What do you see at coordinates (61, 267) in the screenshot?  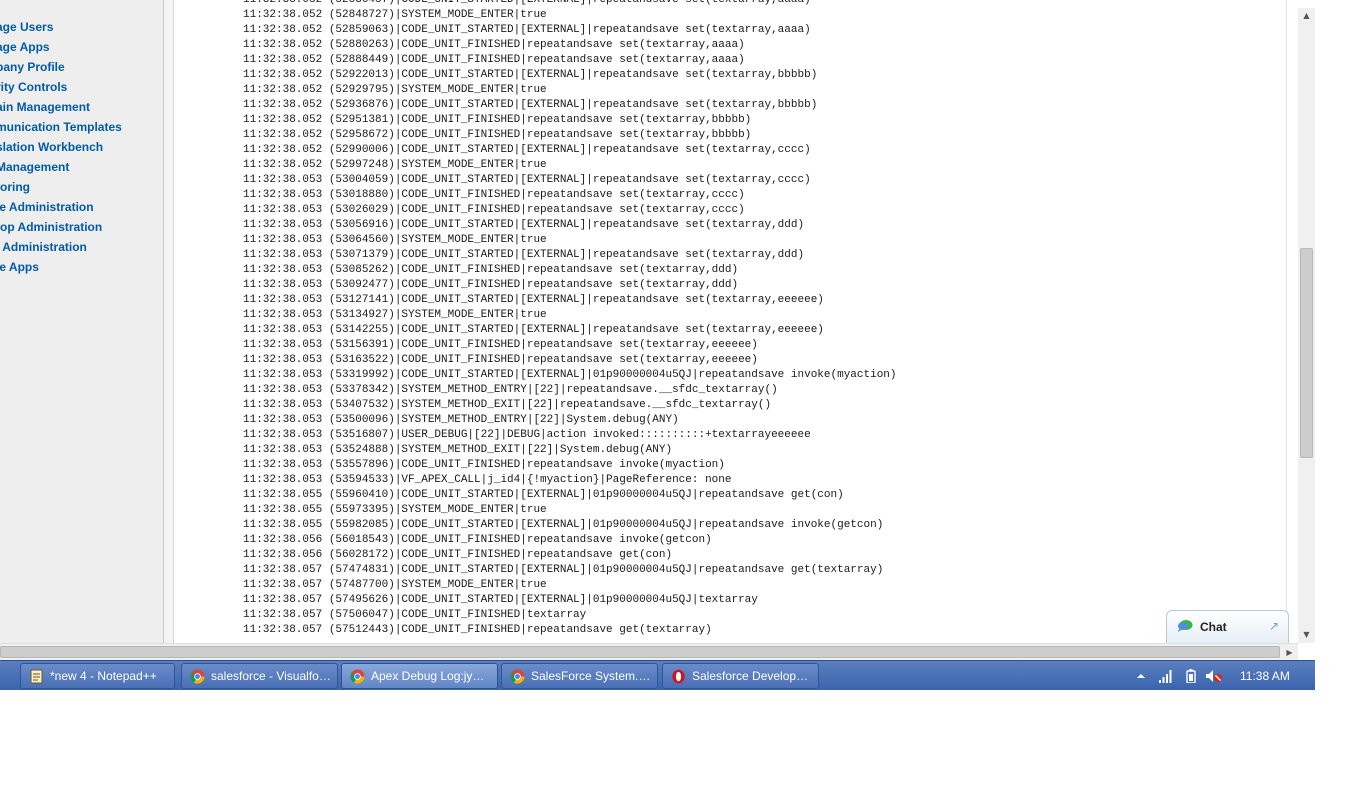 I see `sidebar-item-google-apps: le Apps` at bounding box center [61, 267].